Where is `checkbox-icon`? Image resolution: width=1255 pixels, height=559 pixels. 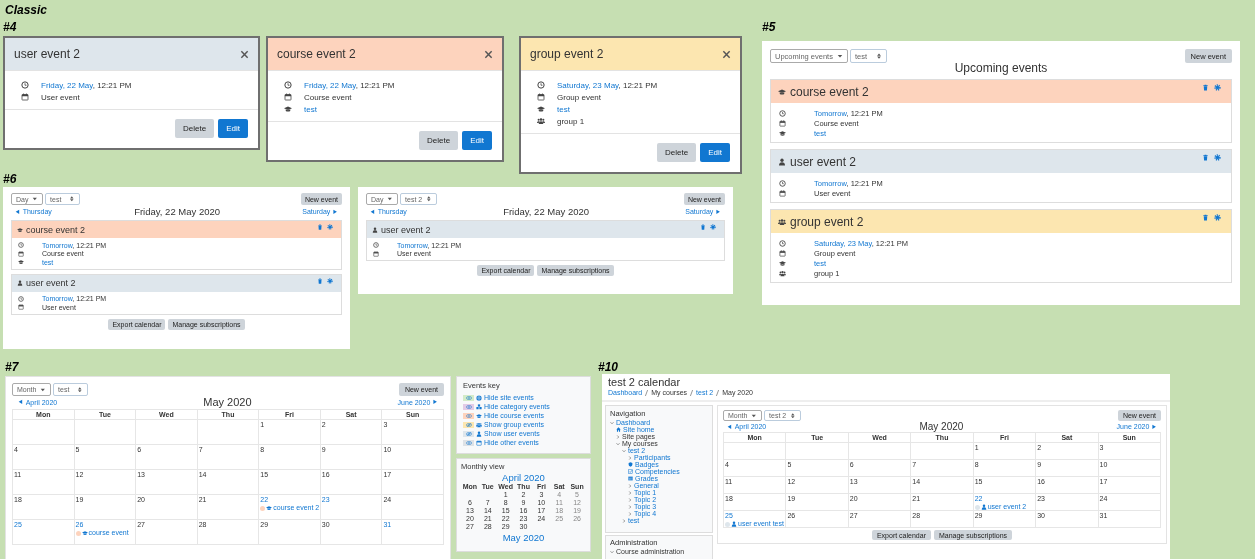 checkbox-icon is located at coordinates (630, 471).